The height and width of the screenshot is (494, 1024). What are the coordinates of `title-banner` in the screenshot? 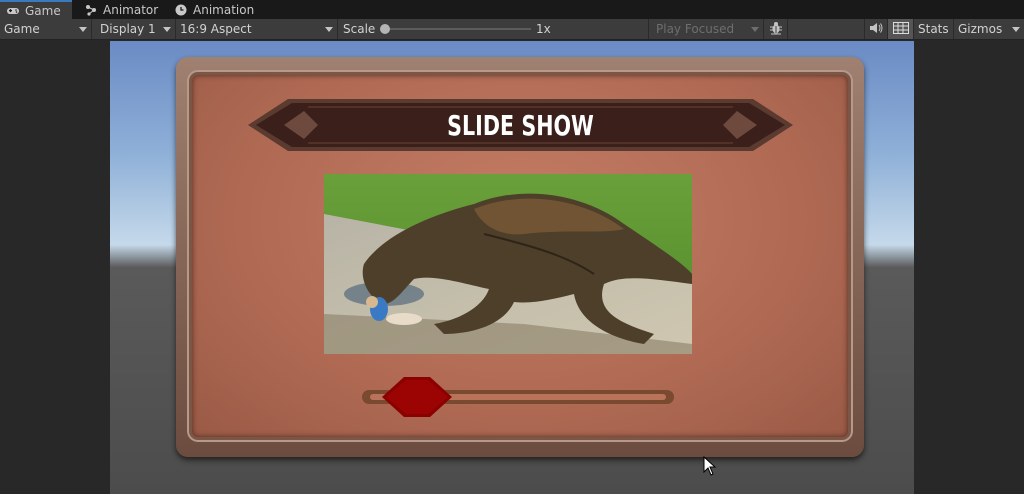 It's located at (520, 125).